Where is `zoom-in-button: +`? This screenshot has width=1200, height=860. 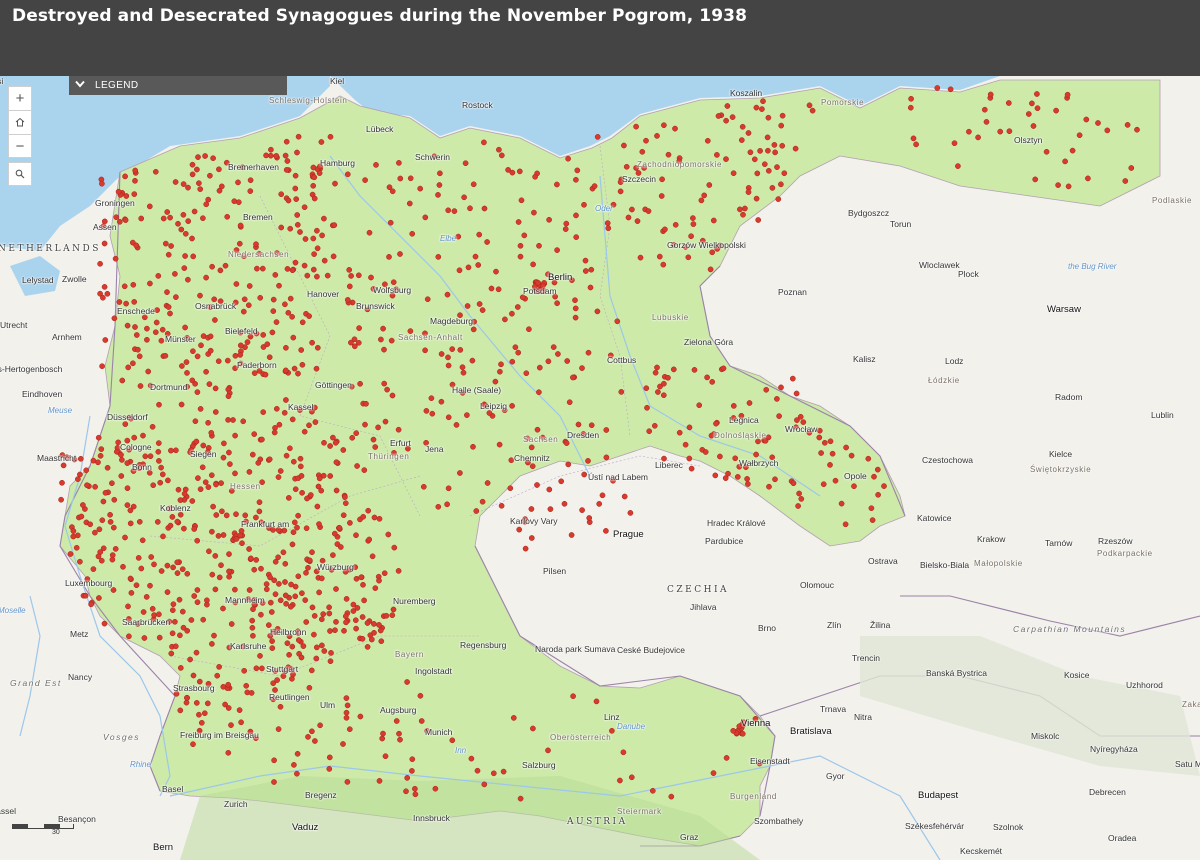
zoom-in-button: + is located at coordinates (20, 98).